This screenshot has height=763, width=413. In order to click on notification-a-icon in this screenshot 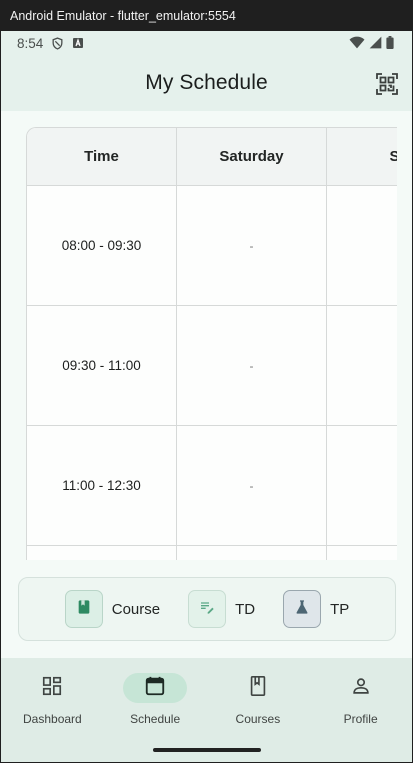, I will do `click(78, 43)`.